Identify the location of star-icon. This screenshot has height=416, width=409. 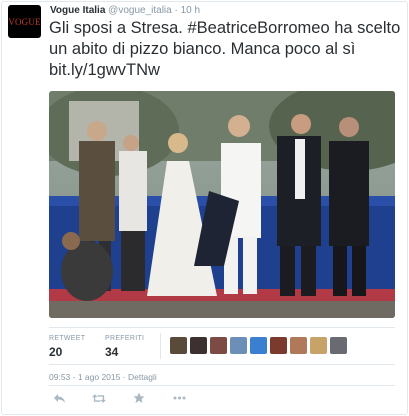
(139, 398).